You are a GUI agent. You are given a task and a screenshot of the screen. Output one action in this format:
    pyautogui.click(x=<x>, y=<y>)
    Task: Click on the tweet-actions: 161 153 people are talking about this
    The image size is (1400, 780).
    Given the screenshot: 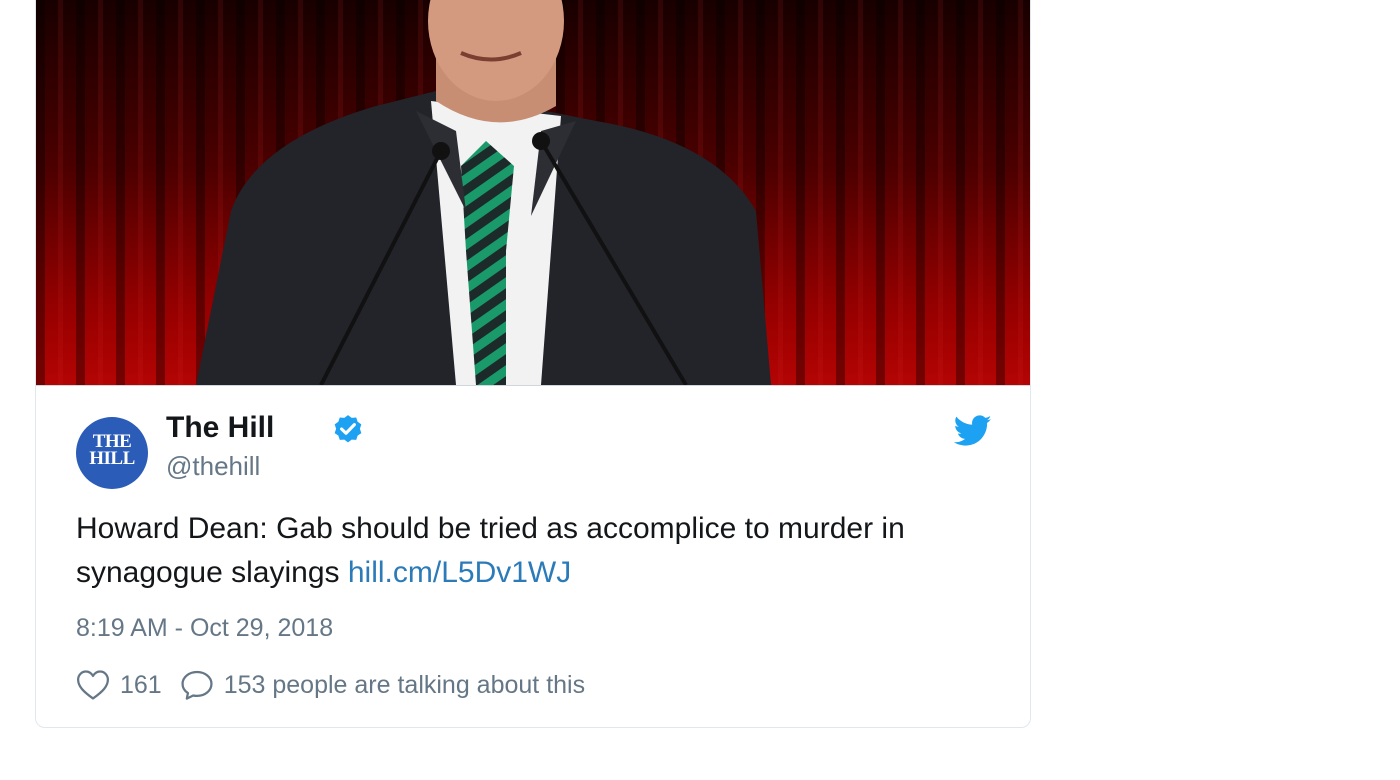 What is the action you would take?
    pyautogui.click(x=330, y=685)
    